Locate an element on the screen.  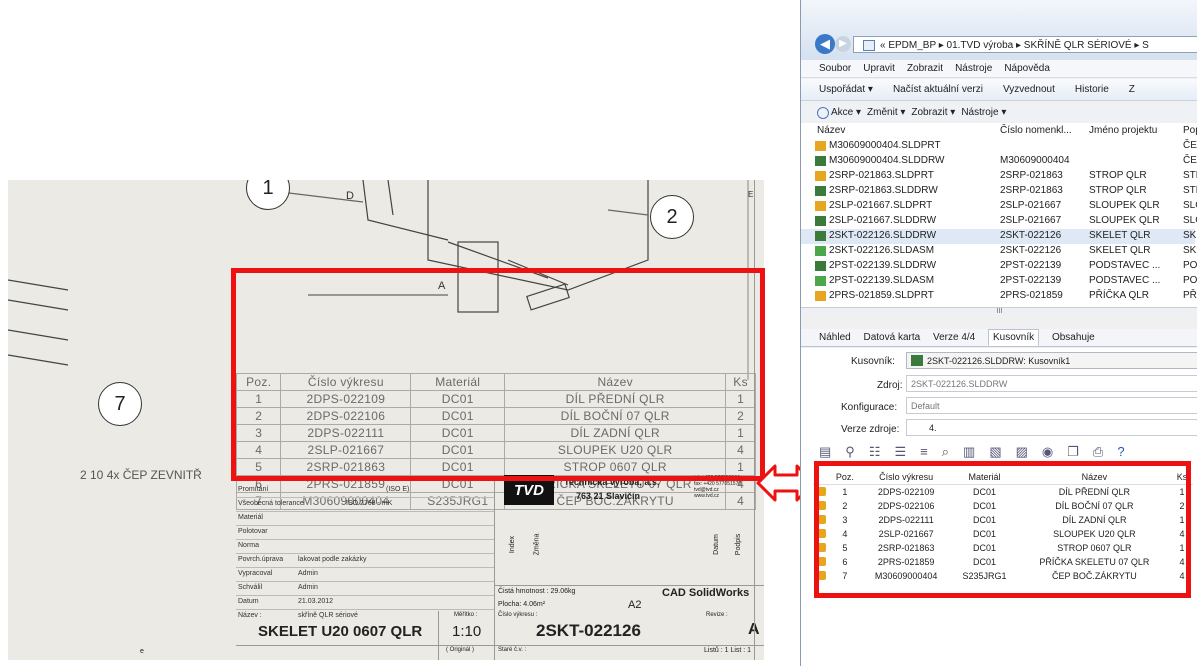
indent-icon: ☰ is located at coordinates (907, 451).